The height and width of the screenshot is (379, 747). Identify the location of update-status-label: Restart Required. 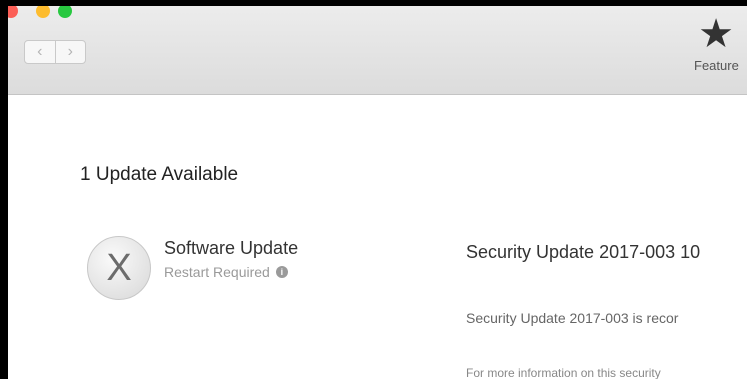
(217, 272).